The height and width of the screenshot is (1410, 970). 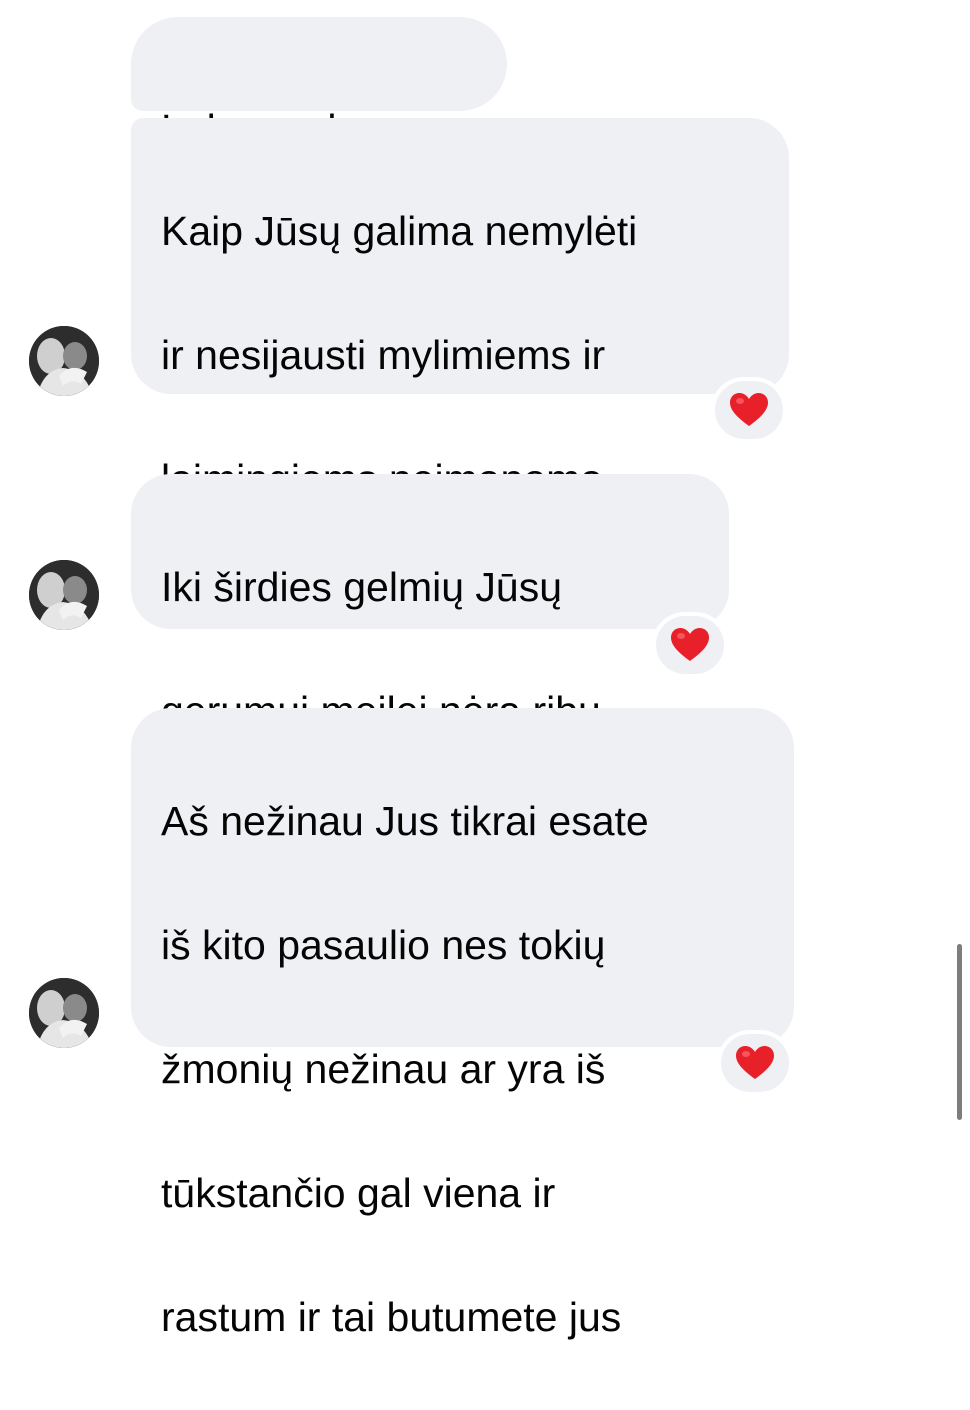 What do you see at coordinates (362, 587) in the screenshot?
I see `message-text-line: Iki širdies gelmių Jūsų` at bounding box center [362, 587].